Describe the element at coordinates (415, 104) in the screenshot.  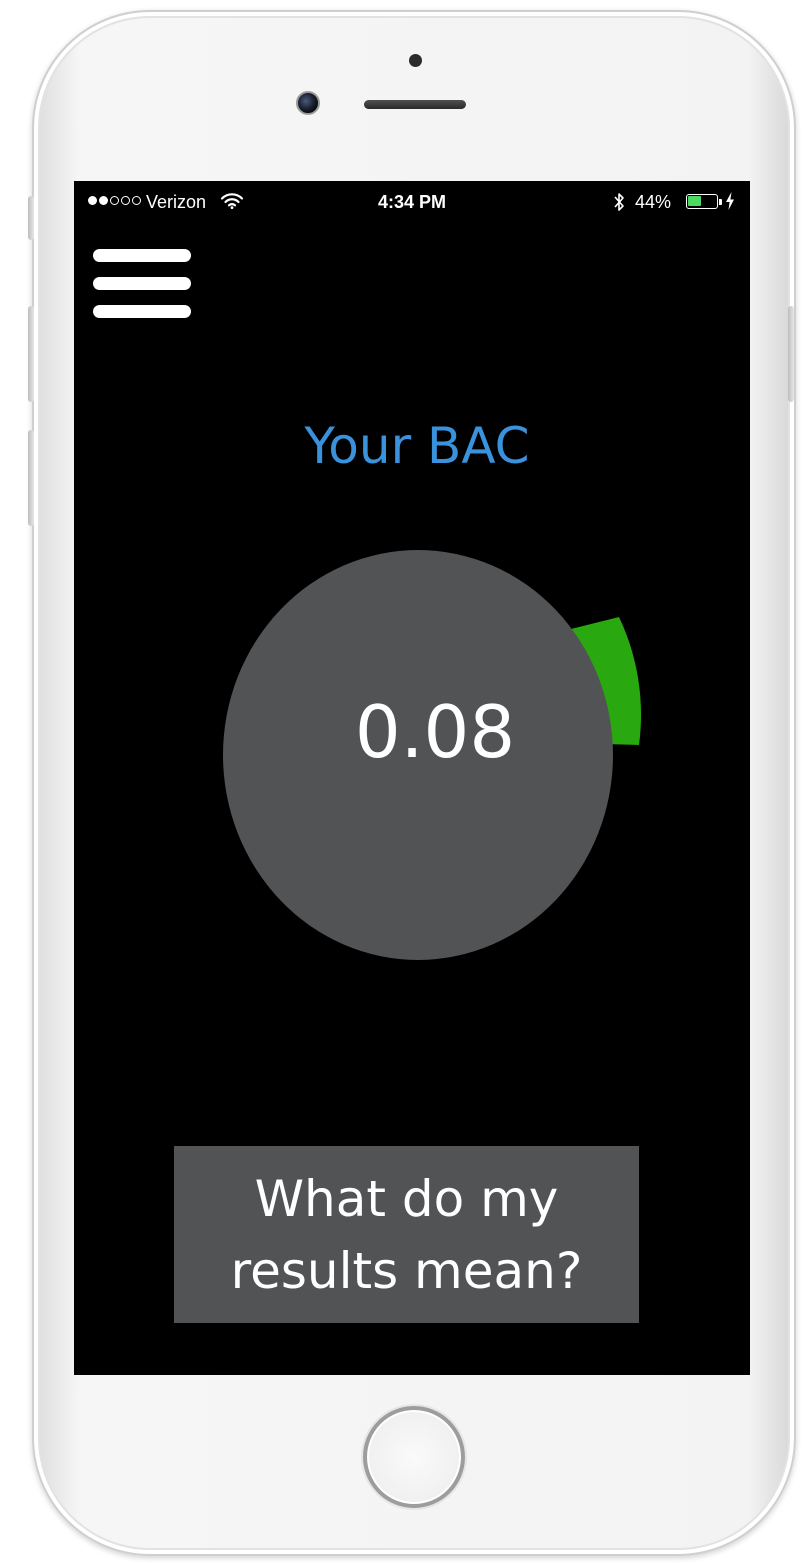
I see `earpiece-speaker` at that location.